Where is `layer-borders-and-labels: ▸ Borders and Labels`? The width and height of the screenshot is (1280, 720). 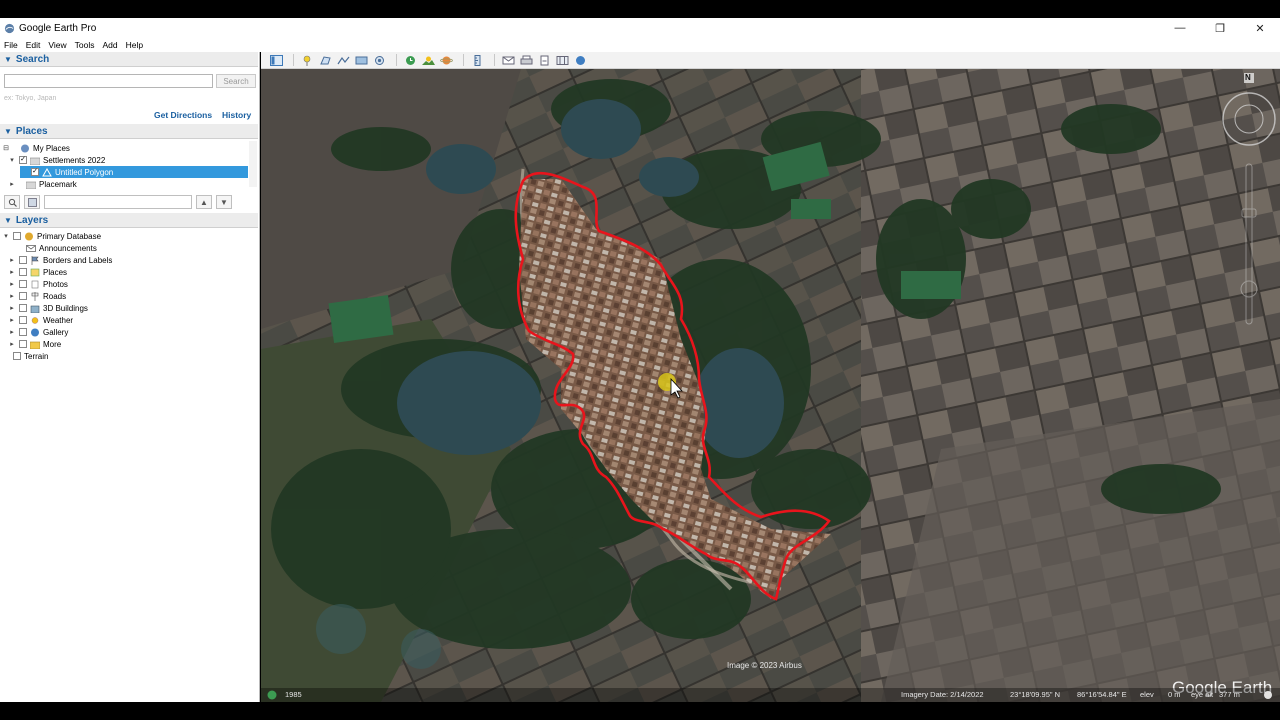
layer-borders-and-labels: ▸ Borders and Labels is located at coordinates (60, 260).